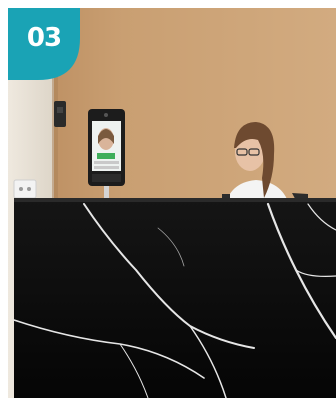 This screenshot has width=336, height=398. Describe the element at coordinates (60, 114) in the screenshot. I see `wall-sensor-icon` at that location.